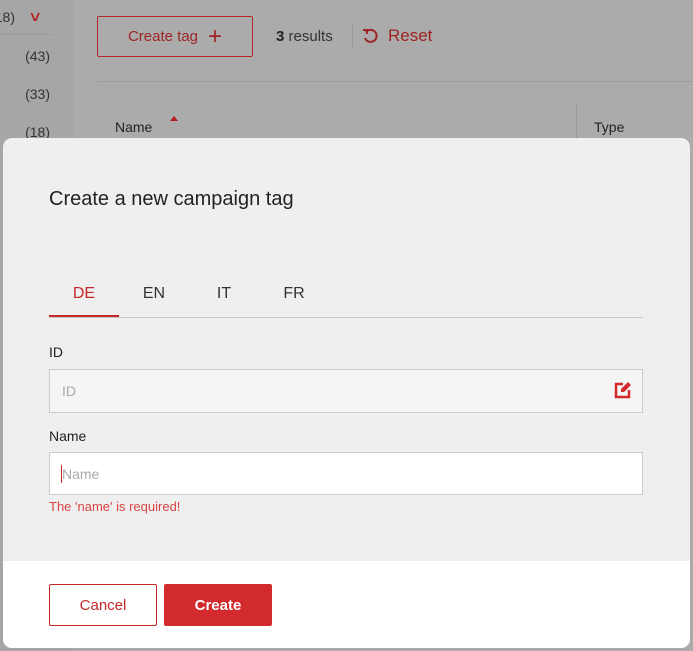 The height and width of the screenshot is (651, 693). Describe the element at coordinates (280, 36) in the screenshot. I see `results-number: 3` at that location.